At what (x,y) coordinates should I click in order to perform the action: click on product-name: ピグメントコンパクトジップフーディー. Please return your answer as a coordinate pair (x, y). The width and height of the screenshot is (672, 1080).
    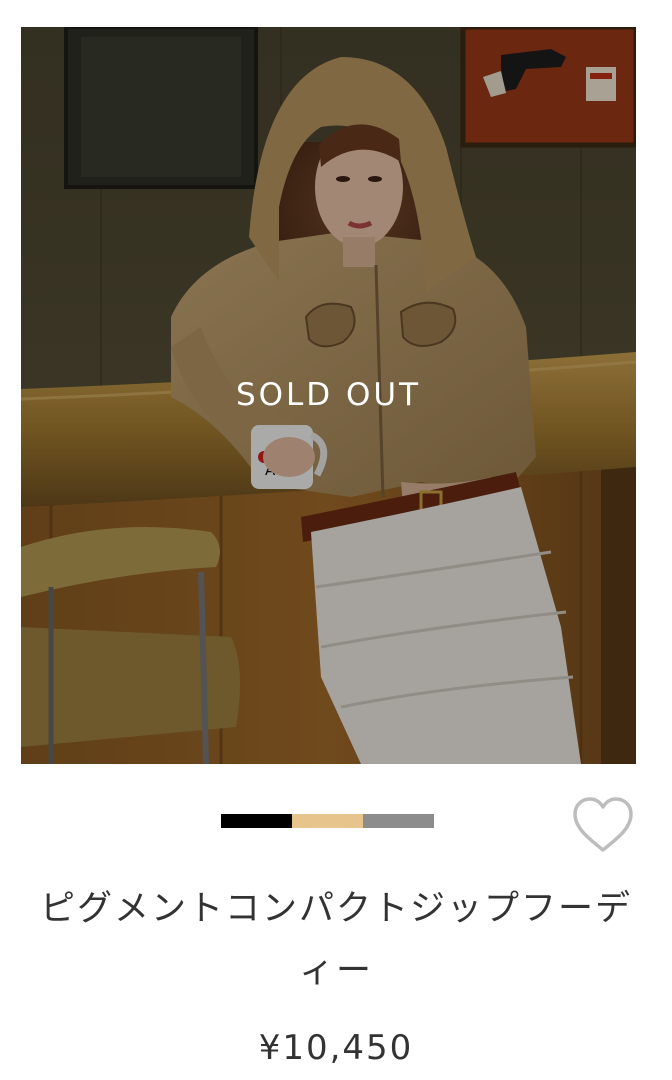
    Looking at the image, I should click on (336, 940).